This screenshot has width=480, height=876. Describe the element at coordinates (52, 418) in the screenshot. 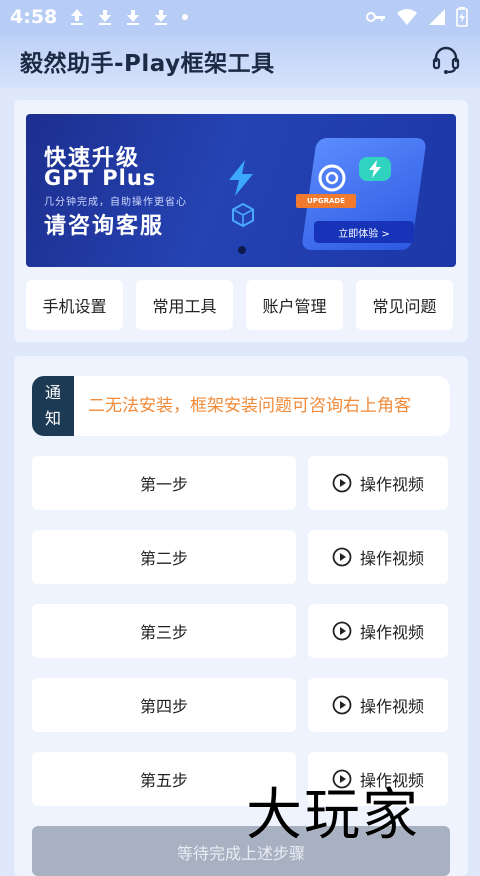

I see `notice-tag-char: 知` at that location.